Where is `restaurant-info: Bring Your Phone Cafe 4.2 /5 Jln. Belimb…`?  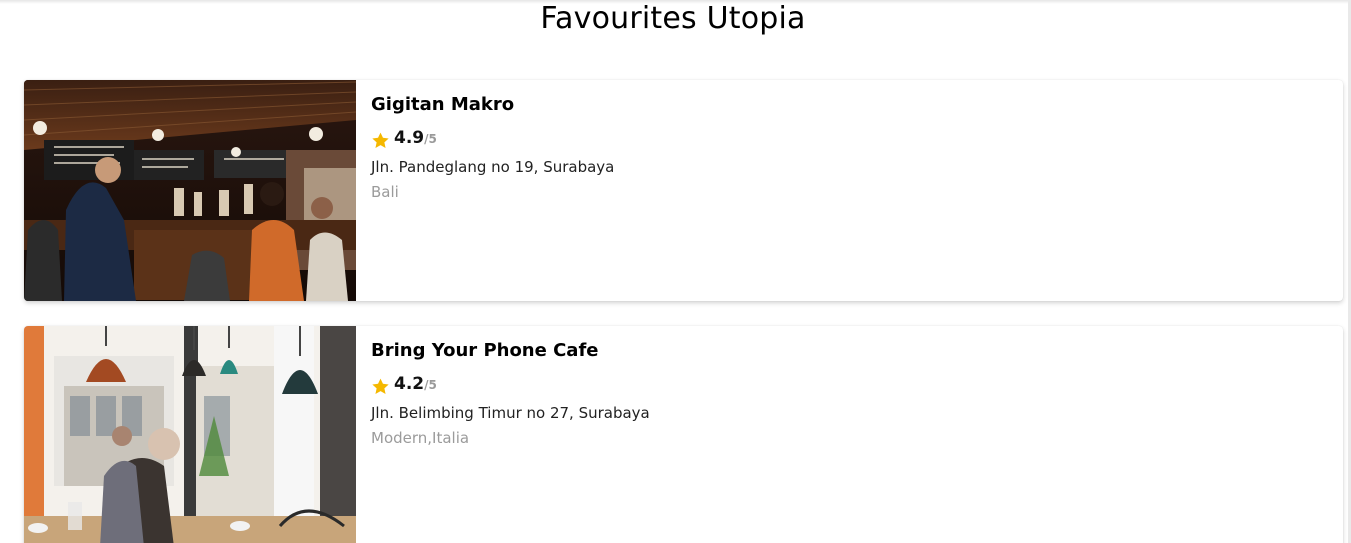
restaurant-info: Bring Your Phone Cafe 4.2 /5 Jln. Belimb… is located at coordinates (849, 393).